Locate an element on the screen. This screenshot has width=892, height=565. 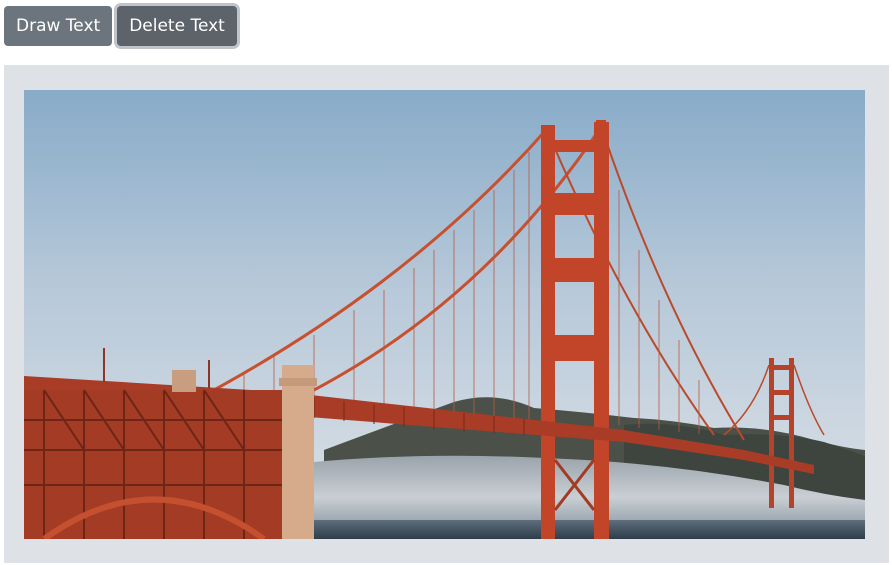
toolbar: Draw Text Delete Text is located at coordinates (120, 26).